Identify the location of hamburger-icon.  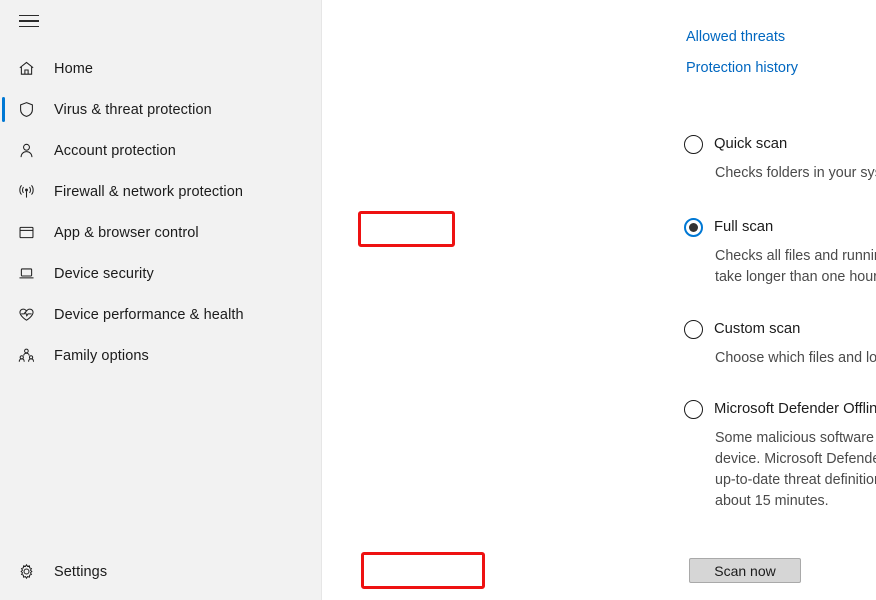
(29, 21).